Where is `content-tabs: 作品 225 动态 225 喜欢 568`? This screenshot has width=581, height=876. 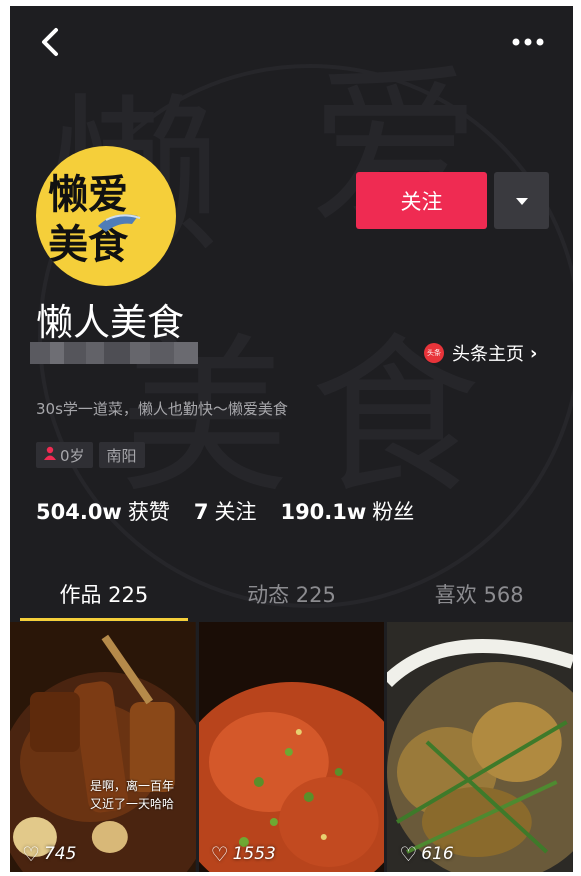
content-tabs: 作品 225 动态 225 喜欢 568 is located at coordinates (291, 593).